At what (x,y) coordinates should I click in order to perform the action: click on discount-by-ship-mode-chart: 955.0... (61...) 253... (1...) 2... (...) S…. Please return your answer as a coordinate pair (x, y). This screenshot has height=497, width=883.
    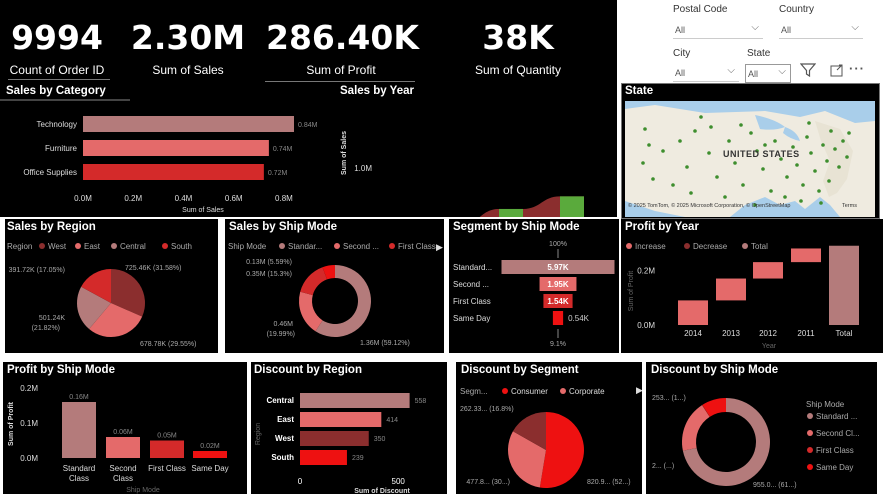
    Looking at the image, I should click on (756, 442).